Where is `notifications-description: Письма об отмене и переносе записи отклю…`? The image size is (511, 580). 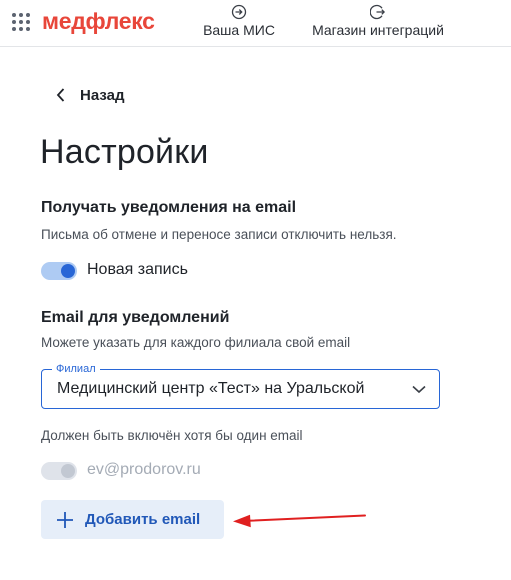
notifications-description: Письма об отмене и переносе записи отклю… is located at coordinates (219, 234).